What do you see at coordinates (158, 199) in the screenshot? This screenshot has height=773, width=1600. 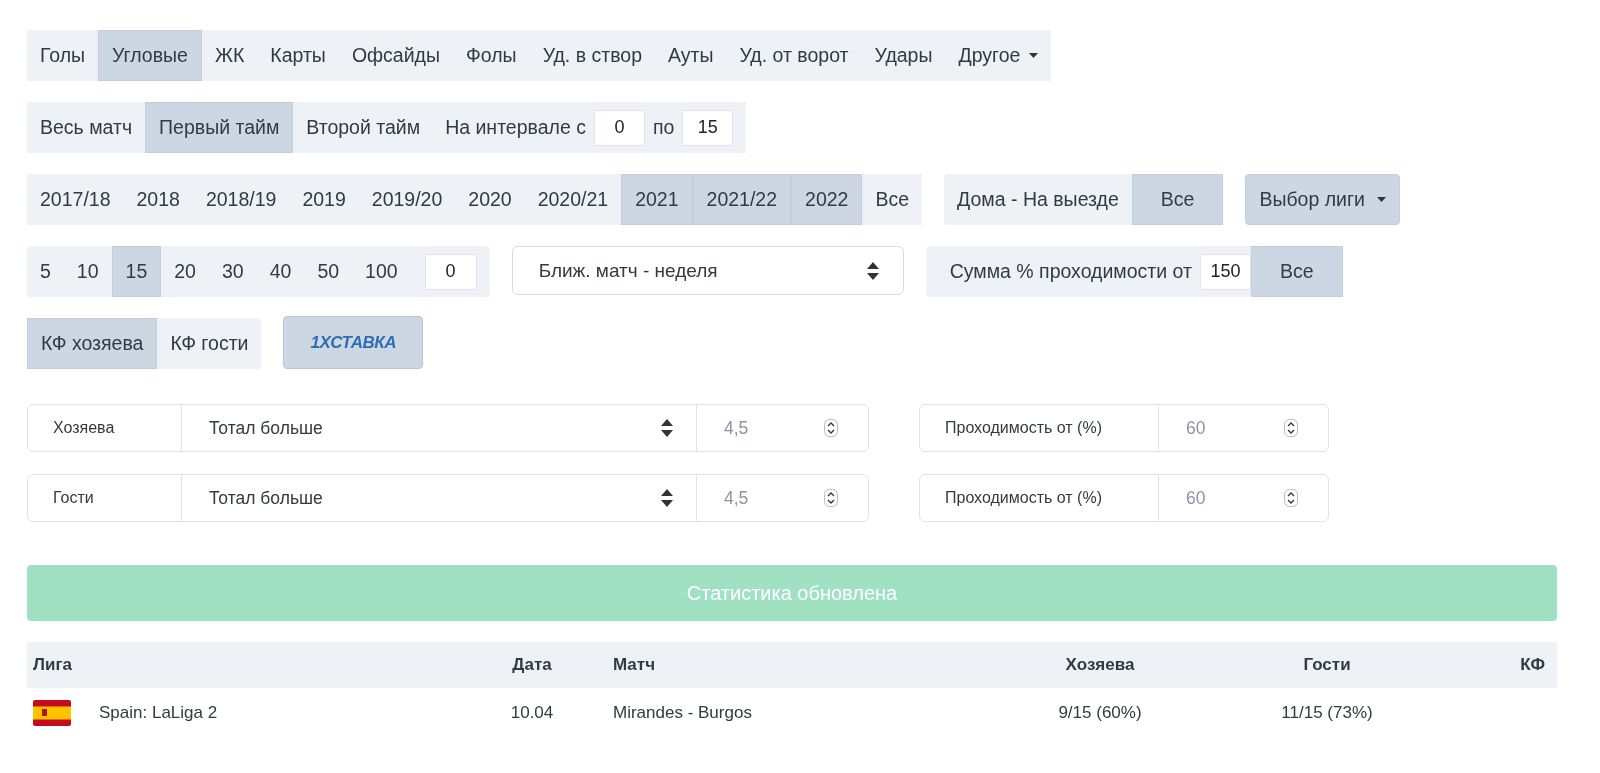 I see `season-tab: 2018` at bounding box center [158, 199].